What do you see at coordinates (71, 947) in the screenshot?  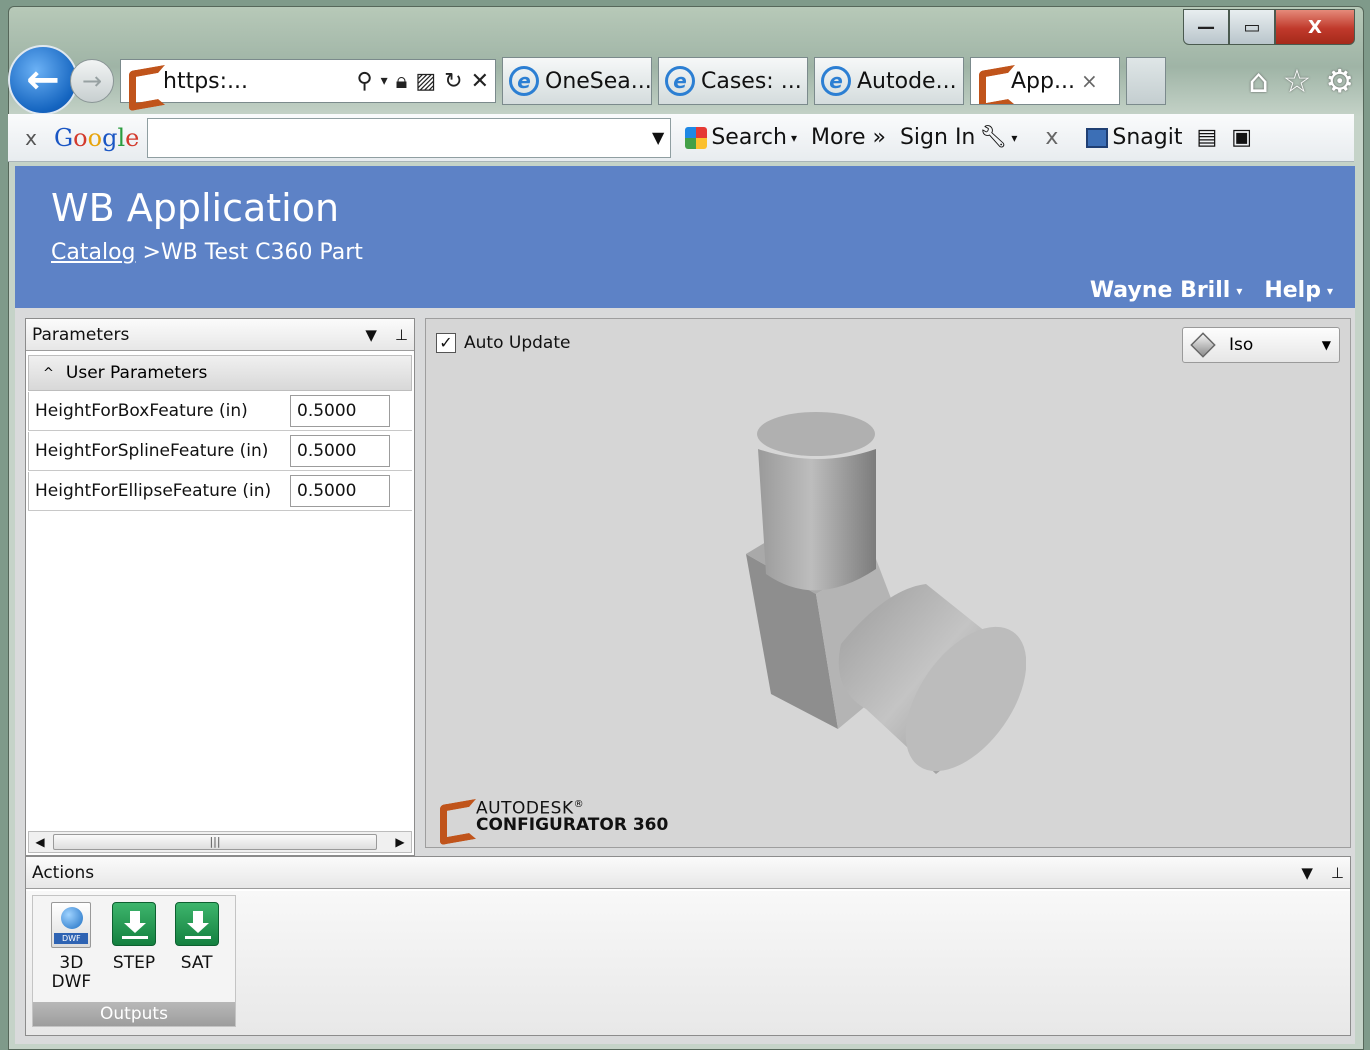 I see `output-3d-dwf-button: DWF 3D DWF` at bounding box center [71, 947].